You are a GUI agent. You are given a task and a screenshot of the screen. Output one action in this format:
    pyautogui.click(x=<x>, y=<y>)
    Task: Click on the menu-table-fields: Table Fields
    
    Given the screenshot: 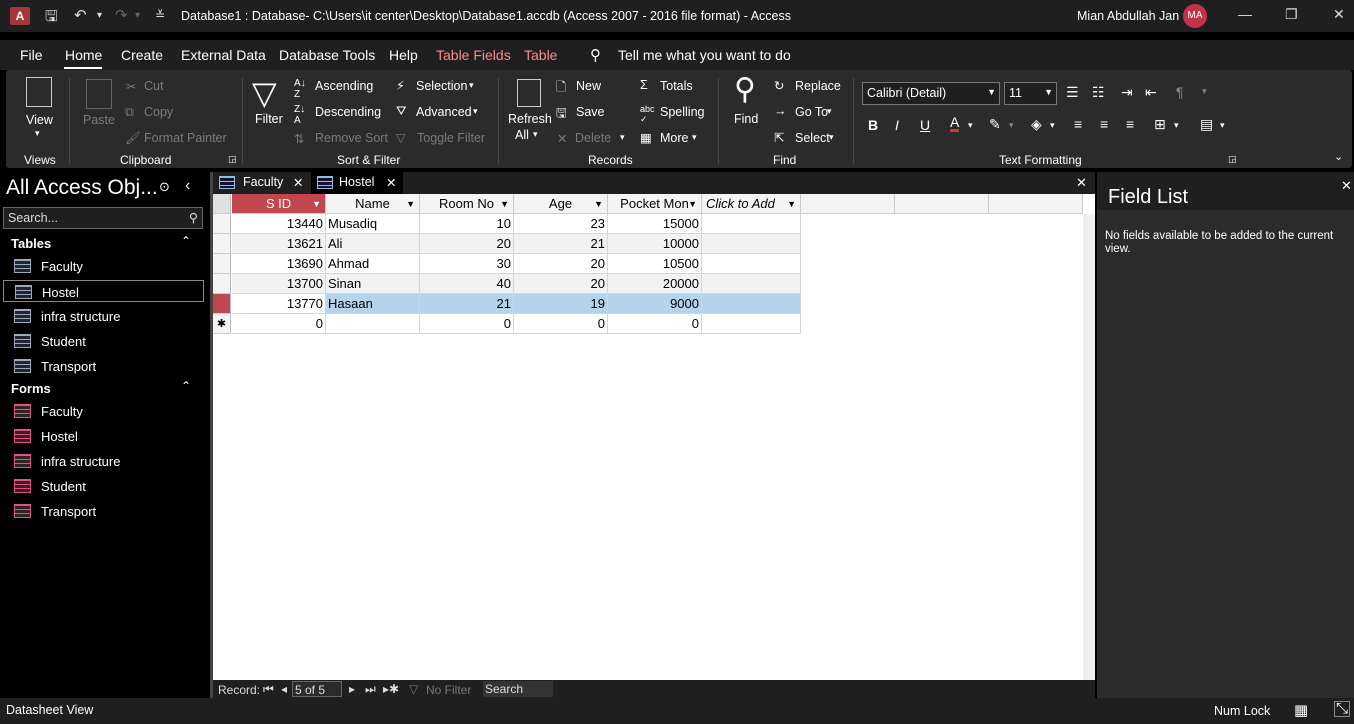 What is the action you would take?
    pyautogui.click(x=473, y=55)
    